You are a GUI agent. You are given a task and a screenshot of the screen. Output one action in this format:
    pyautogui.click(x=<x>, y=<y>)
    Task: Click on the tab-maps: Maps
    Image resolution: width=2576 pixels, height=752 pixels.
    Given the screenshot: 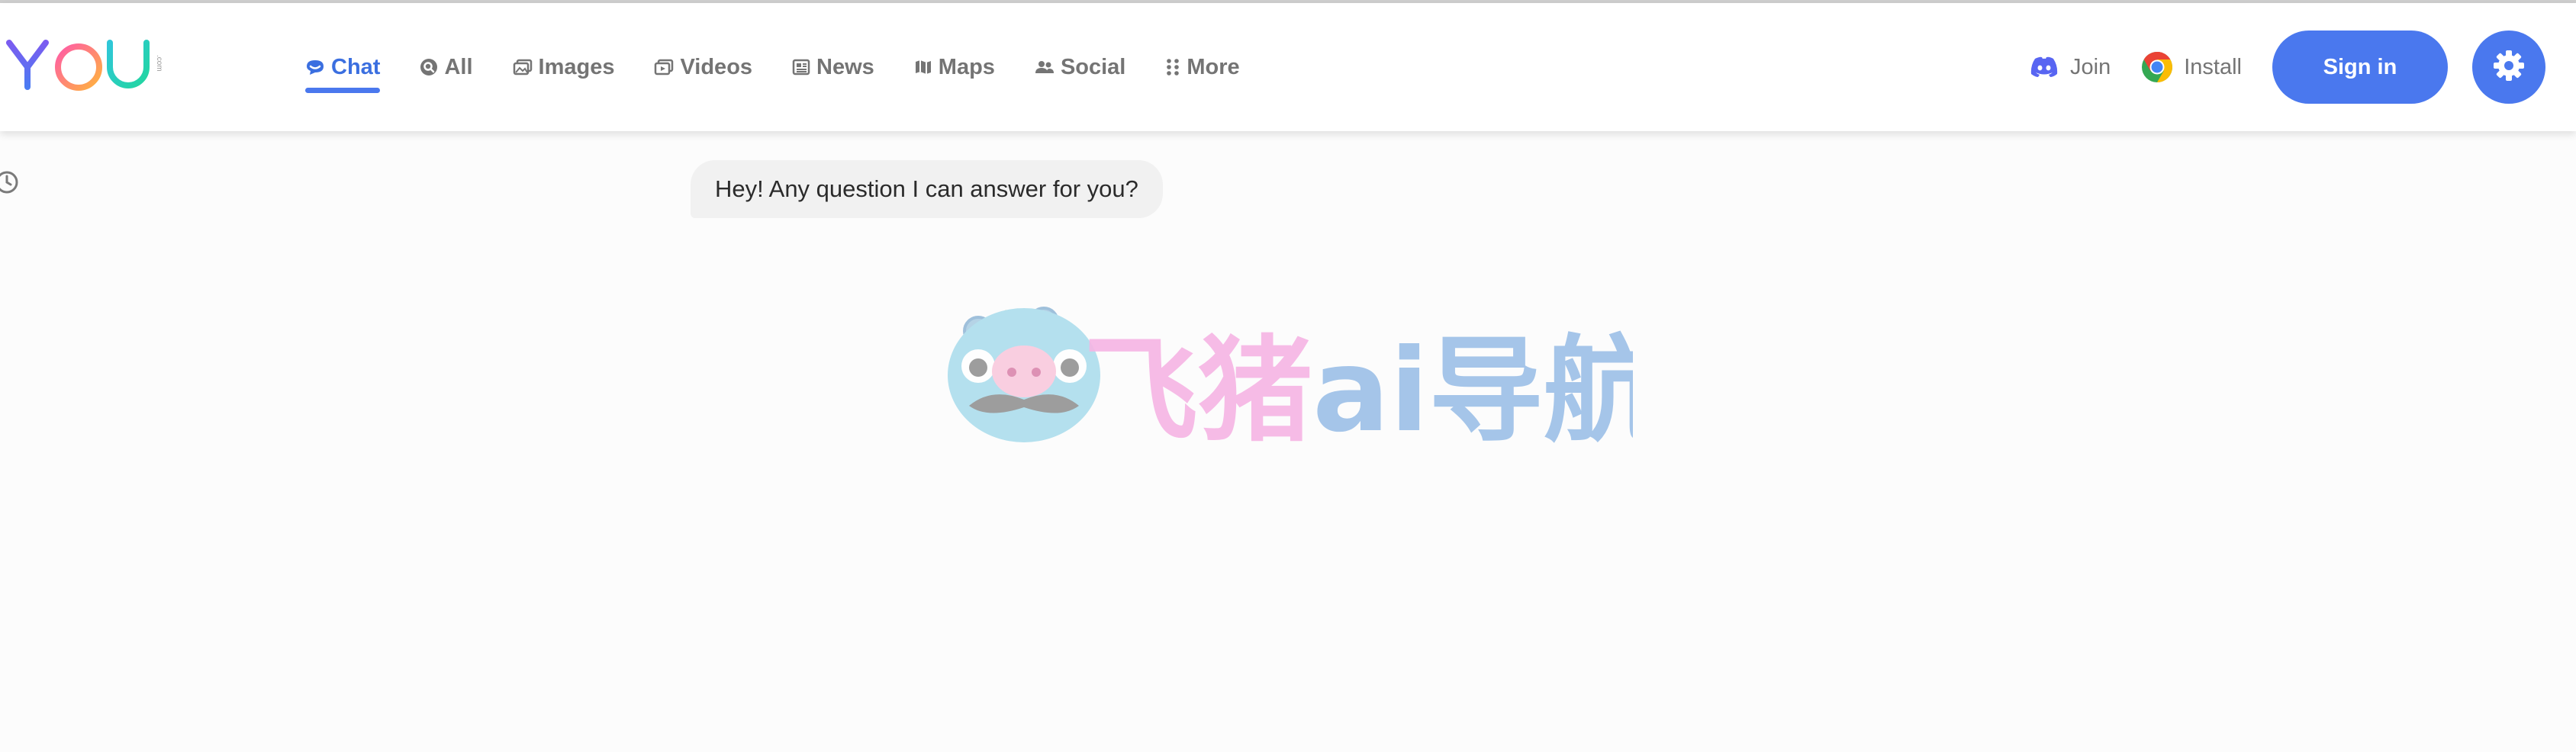 What is the action you would take?
    pyautogui.click(x=954, y=67)
    